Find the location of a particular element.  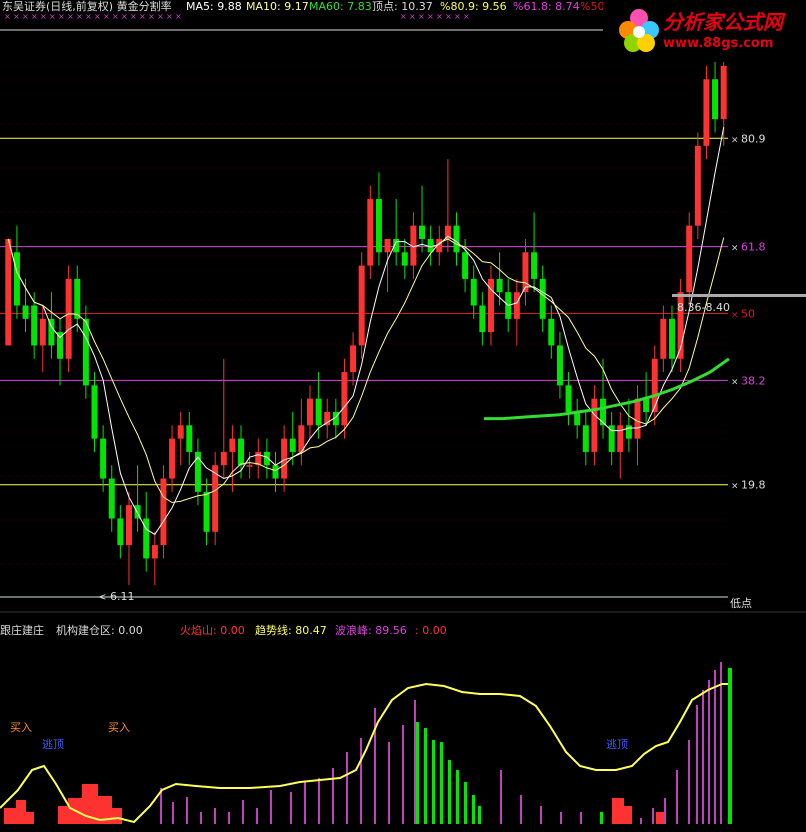

range-annotation: 8.36-8.40 is located at coordinates (703, 307).